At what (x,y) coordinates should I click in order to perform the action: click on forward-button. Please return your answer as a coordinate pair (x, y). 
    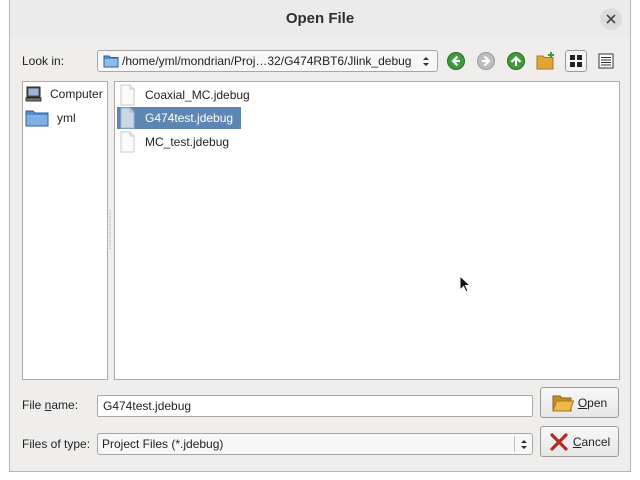
    Looking at the image, I should click on (486, 61).